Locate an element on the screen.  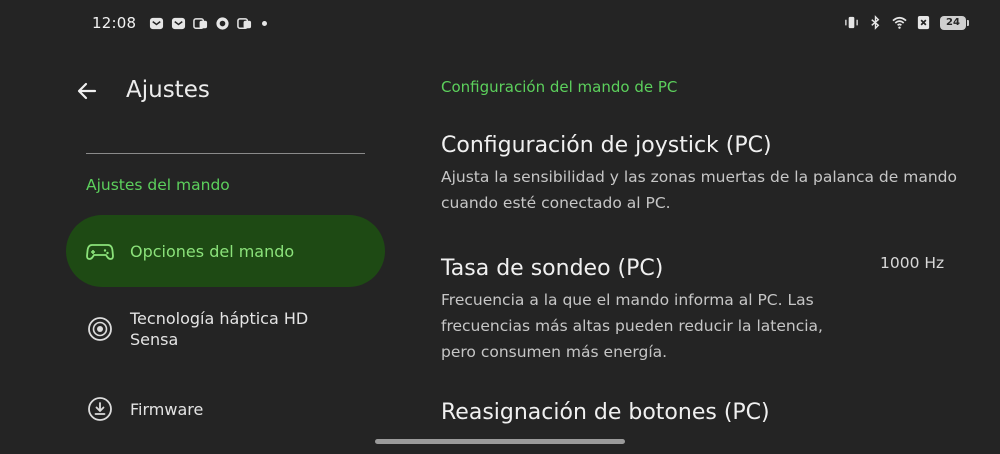
sidebar-section-label: Ajustes del mando is located at coordinates (158, 185).